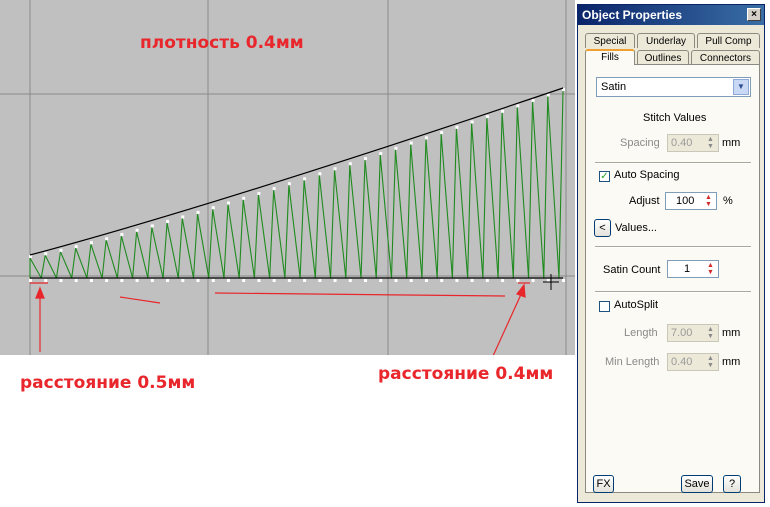  Describe the element at coordinates (682, 362) in the screenshot. I see `min-length-value: 0.40` at that location.